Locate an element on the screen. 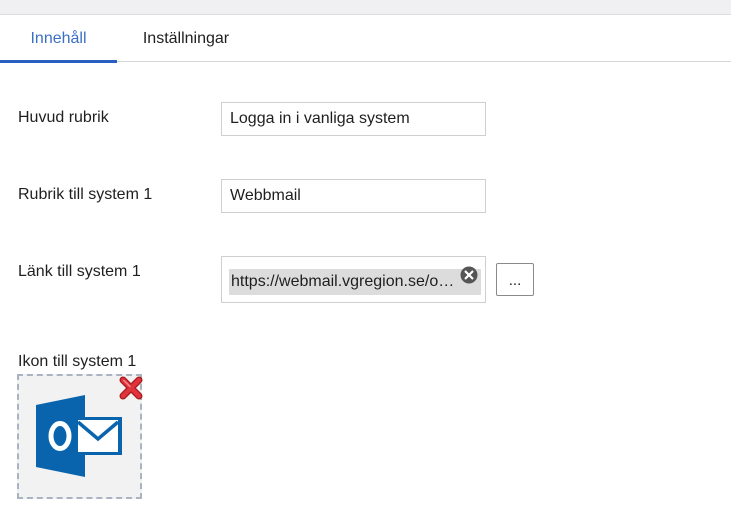  icon-dropzone is located at coordinates (80, 436).